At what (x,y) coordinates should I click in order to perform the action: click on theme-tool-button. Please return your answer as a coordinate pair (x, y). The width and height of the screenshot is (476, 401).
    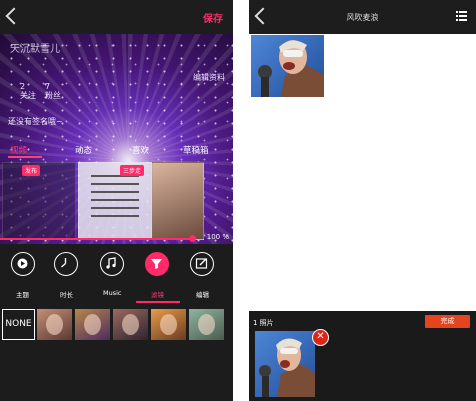
    Looking at the image, I should click on (23, 264).